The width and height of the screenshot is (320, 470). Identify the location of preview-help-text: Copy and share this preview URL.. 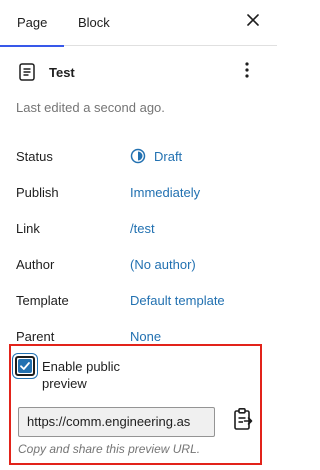
(109, 449).